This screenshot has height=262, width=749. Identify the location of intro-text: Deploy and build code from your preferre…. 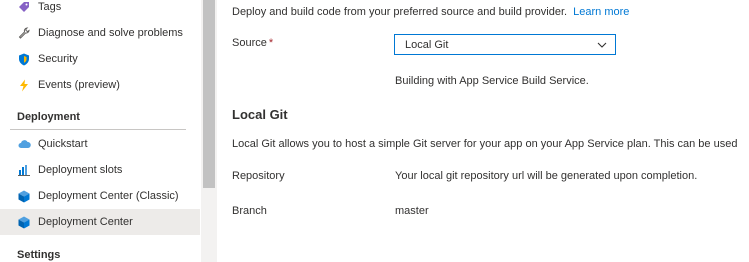
(430, 12).